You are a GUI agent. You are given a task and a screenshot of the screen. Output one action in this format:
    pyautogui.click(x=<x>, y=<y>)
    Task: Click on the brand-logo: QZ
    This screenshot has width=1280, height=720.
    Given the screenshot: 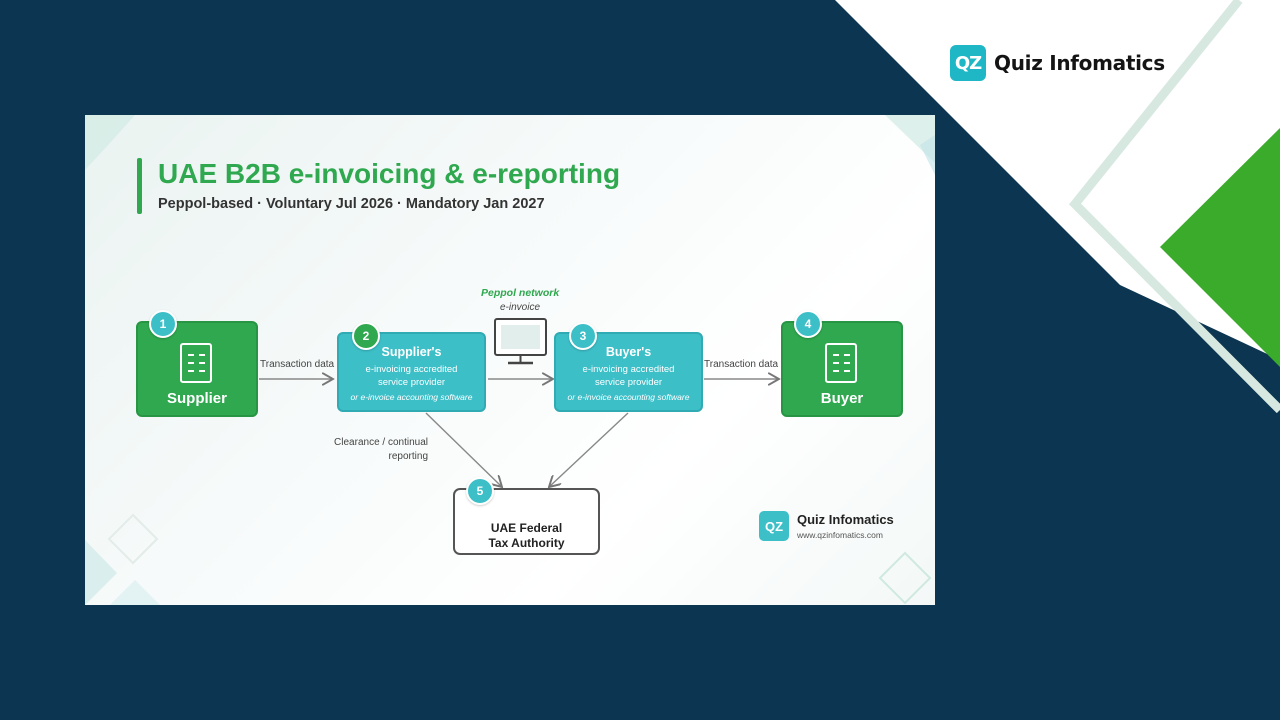 What is the action you would take?
    pyautogui.click(x=968, y=63)
    